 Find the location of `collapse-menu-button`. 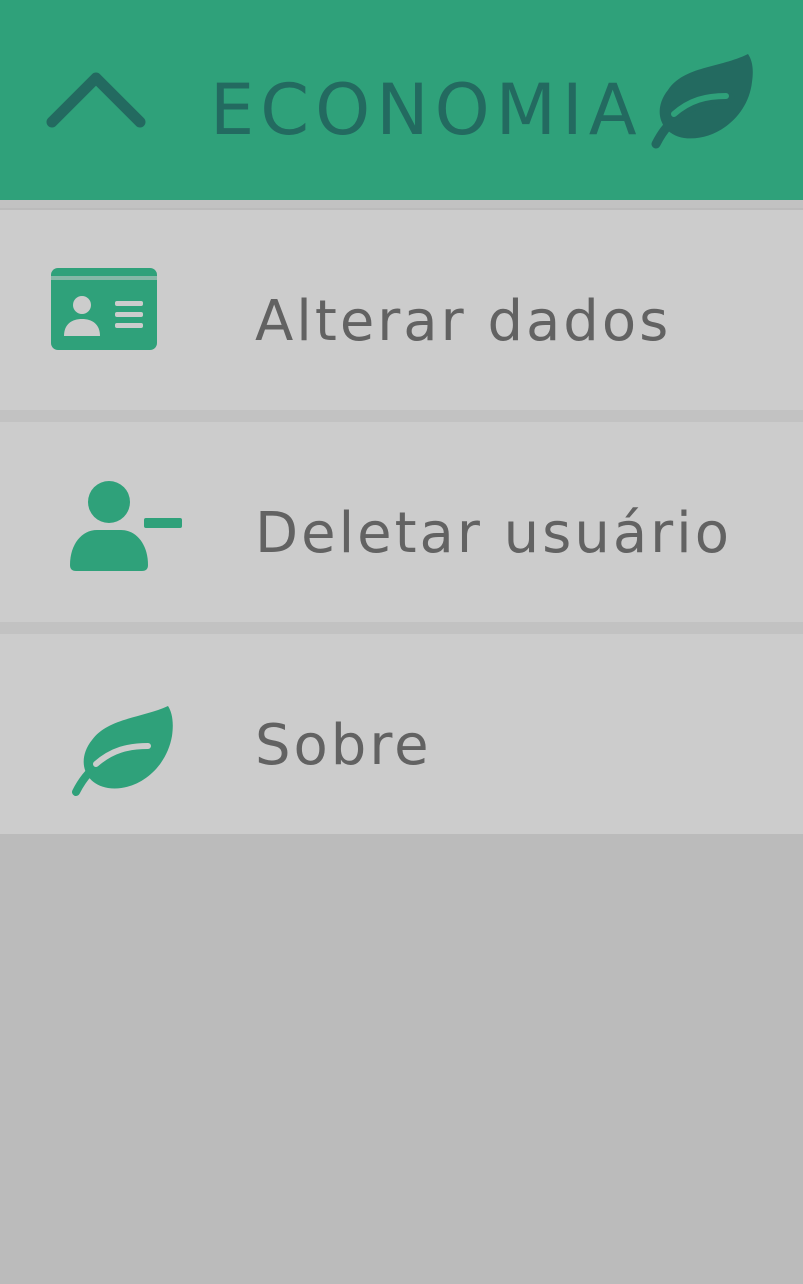

collapse-menu-button is located at coordinates (96, 100).